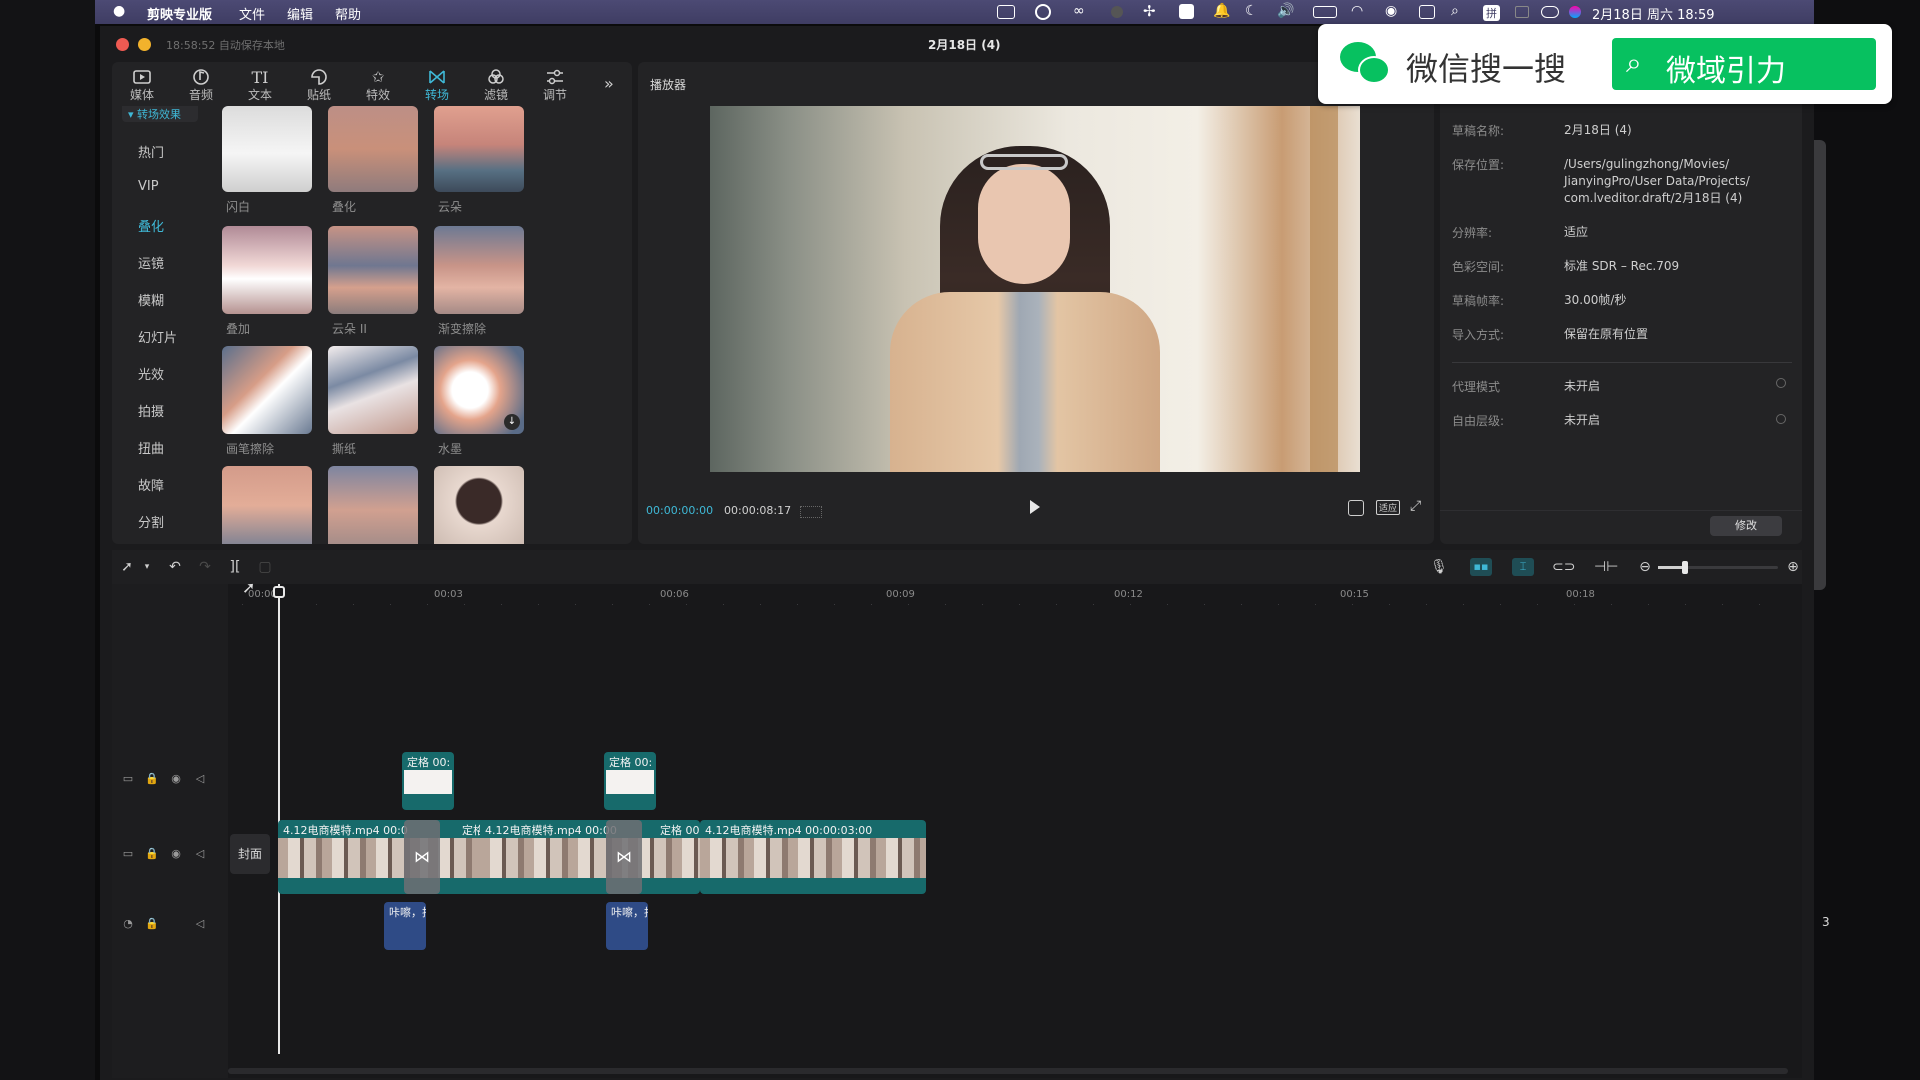  What do you see at coordinates (1415, 506) in the screenshot?
I see `fullscreen-icon: ⤢` at bounding box center [1415, 506].